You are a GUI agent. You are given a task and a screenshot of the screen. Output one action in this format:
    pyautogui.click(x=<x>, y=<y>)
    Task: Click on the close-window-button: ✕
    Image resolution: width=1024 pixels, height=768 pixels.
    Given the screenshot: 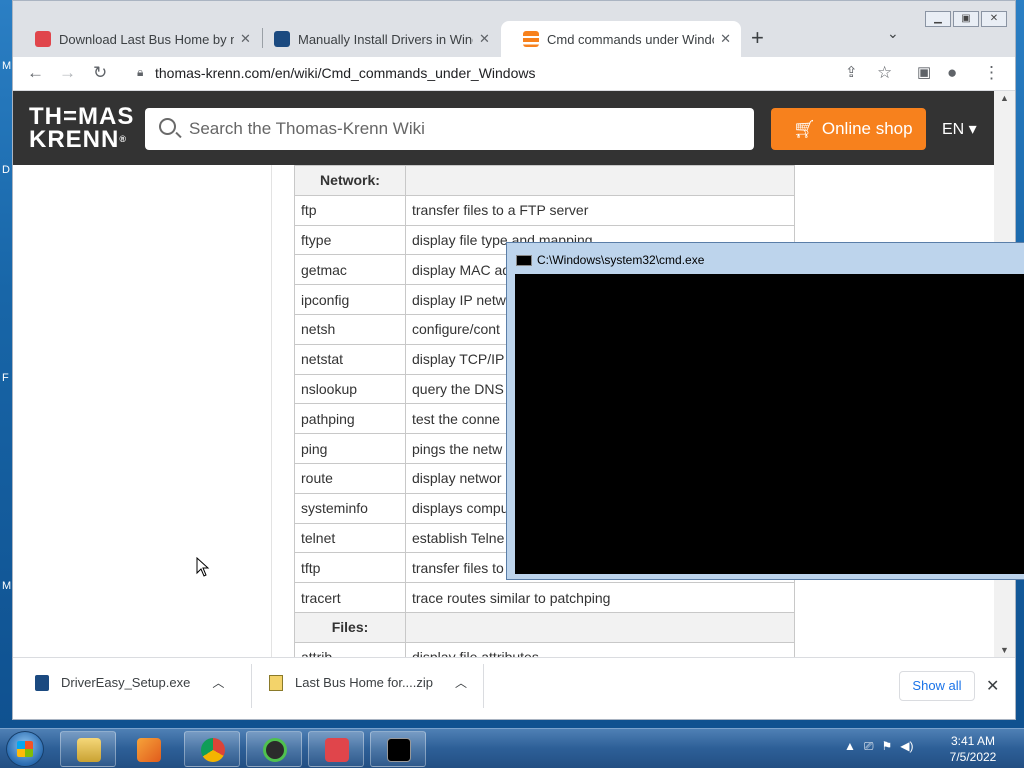 What is the action you would take?
    pyautogui.click(x=994, y=19)
    